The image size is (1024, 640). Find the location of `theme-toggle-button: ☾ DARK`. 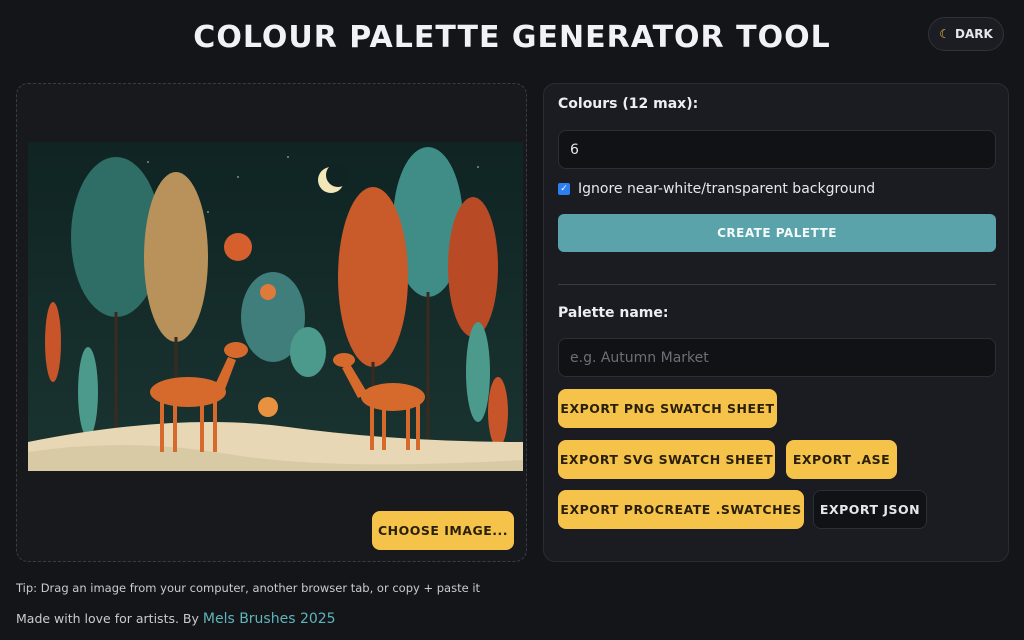

theme-toggle-button: ☾ DARK is located at coordinates (966, 34).